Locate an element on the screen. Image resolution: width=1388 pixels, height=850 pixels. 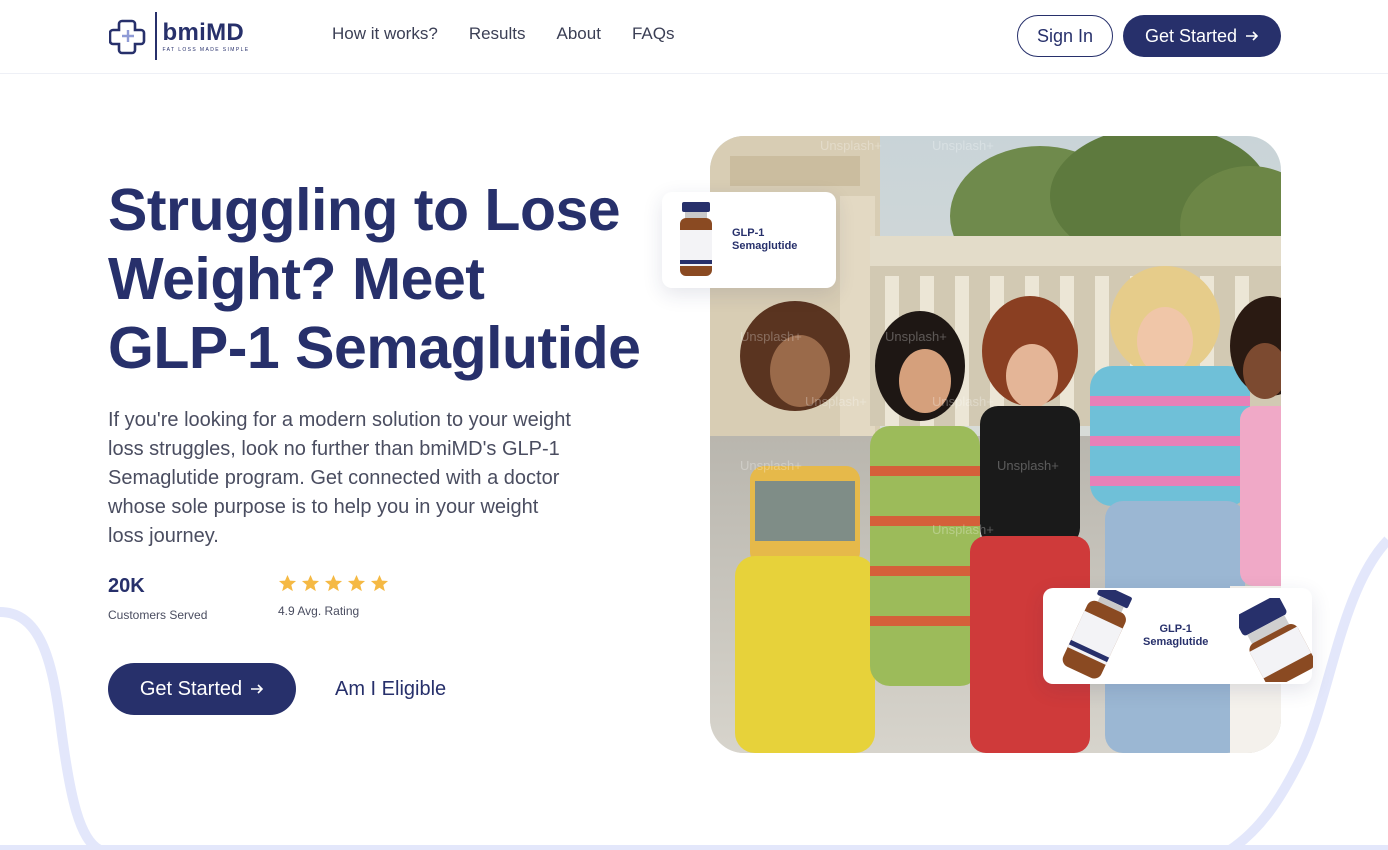
nav-faqs: FAQs is located at coordinates (653, 34).